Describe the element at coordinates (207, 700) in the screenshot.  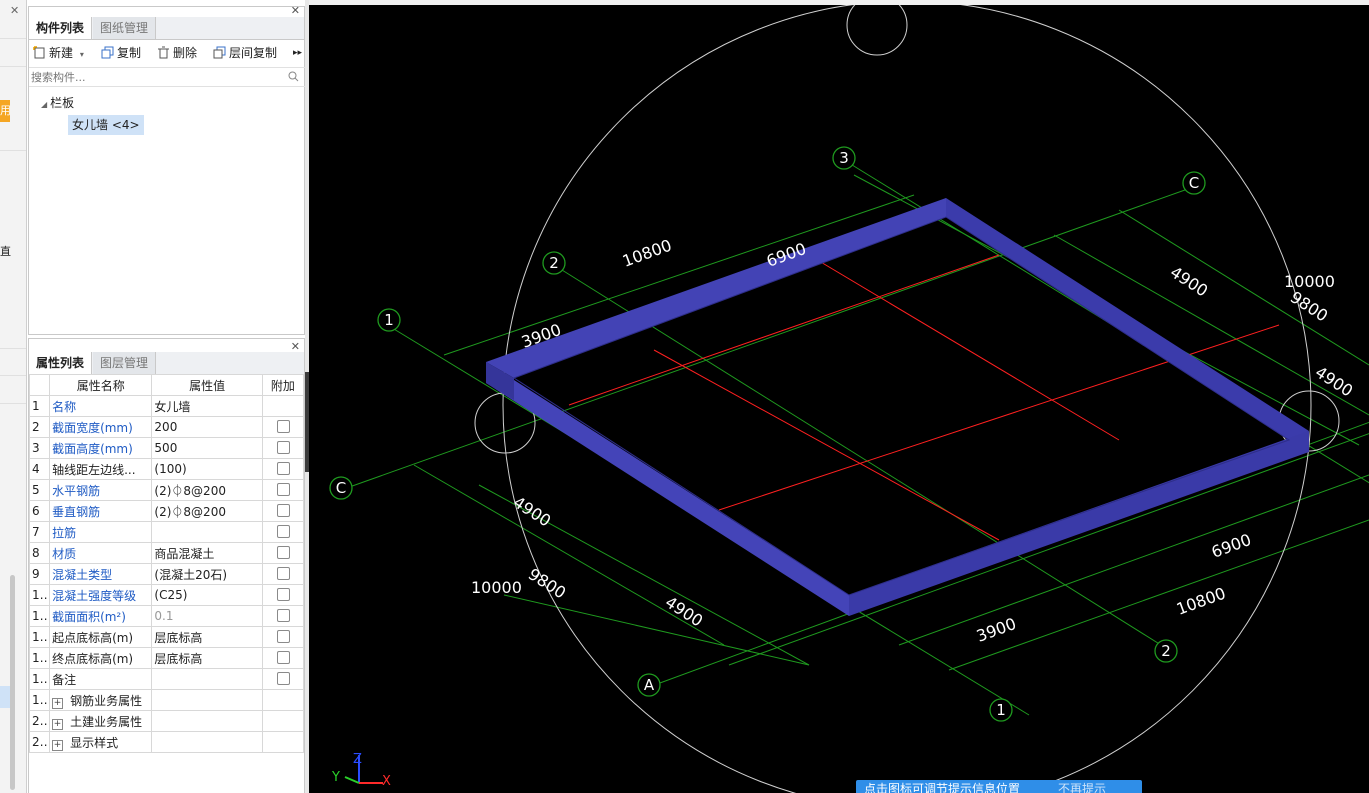
I see `group-value` at that location.